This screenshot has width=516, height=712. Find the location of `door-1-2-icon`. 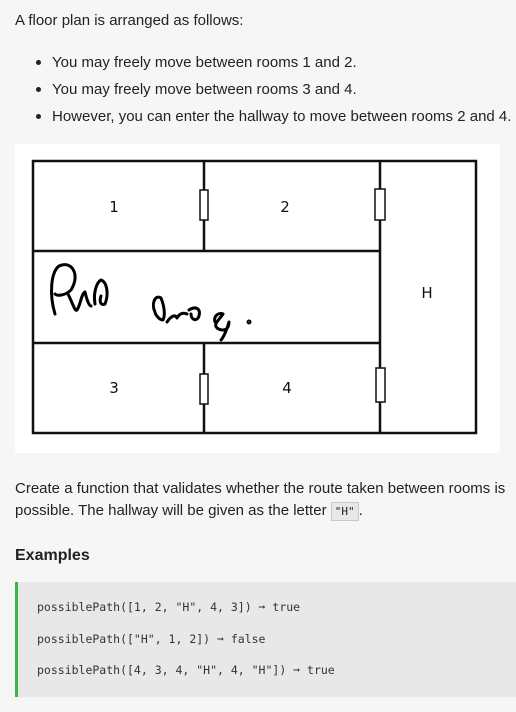

door-1-2-icon is located at coordinates (204, 205).